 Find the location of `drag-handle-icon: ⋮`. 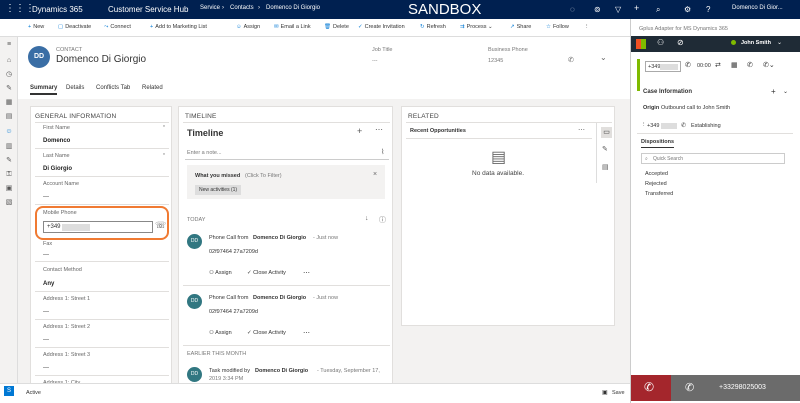

drag-handle-icon: ⋮ is located at coordinates (644, 125).